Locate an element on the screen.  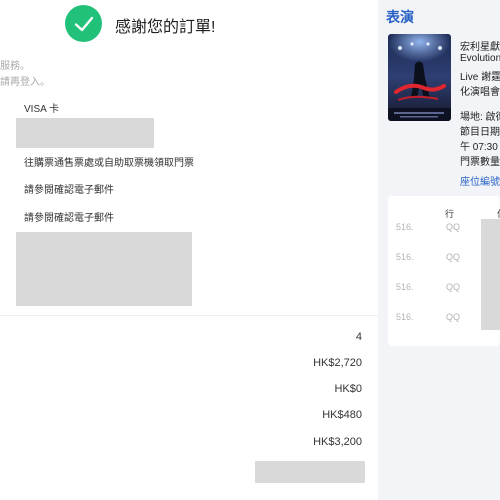
ticket-count-label: 門票數量 is located at coordinates (480, 162).